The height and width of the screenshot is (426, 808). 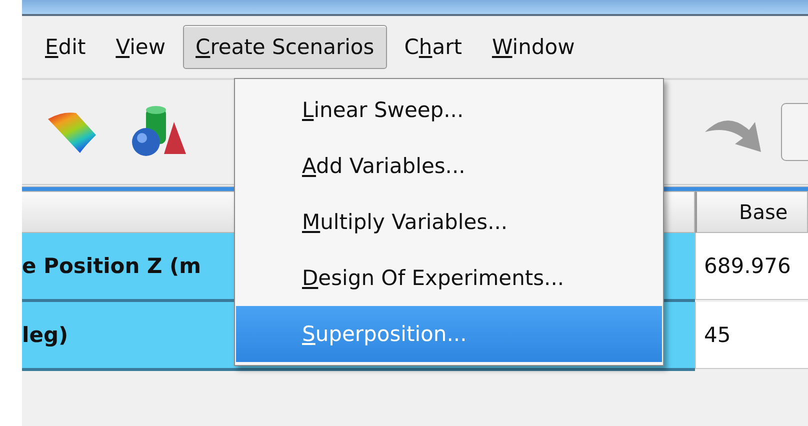 I want to click on menu-item: Chart, so click(x=433, y=47).